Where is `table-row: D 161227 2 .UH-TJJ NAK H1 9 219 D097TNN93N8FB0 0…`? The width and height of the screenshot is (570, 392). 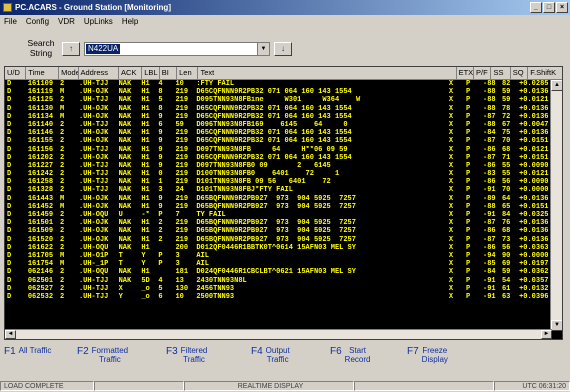 table-row: D 161227 2 .UH-TJJ NAK H1 9 219 D097TNN93N8FB0 0… is located at coordinates (278, 166).